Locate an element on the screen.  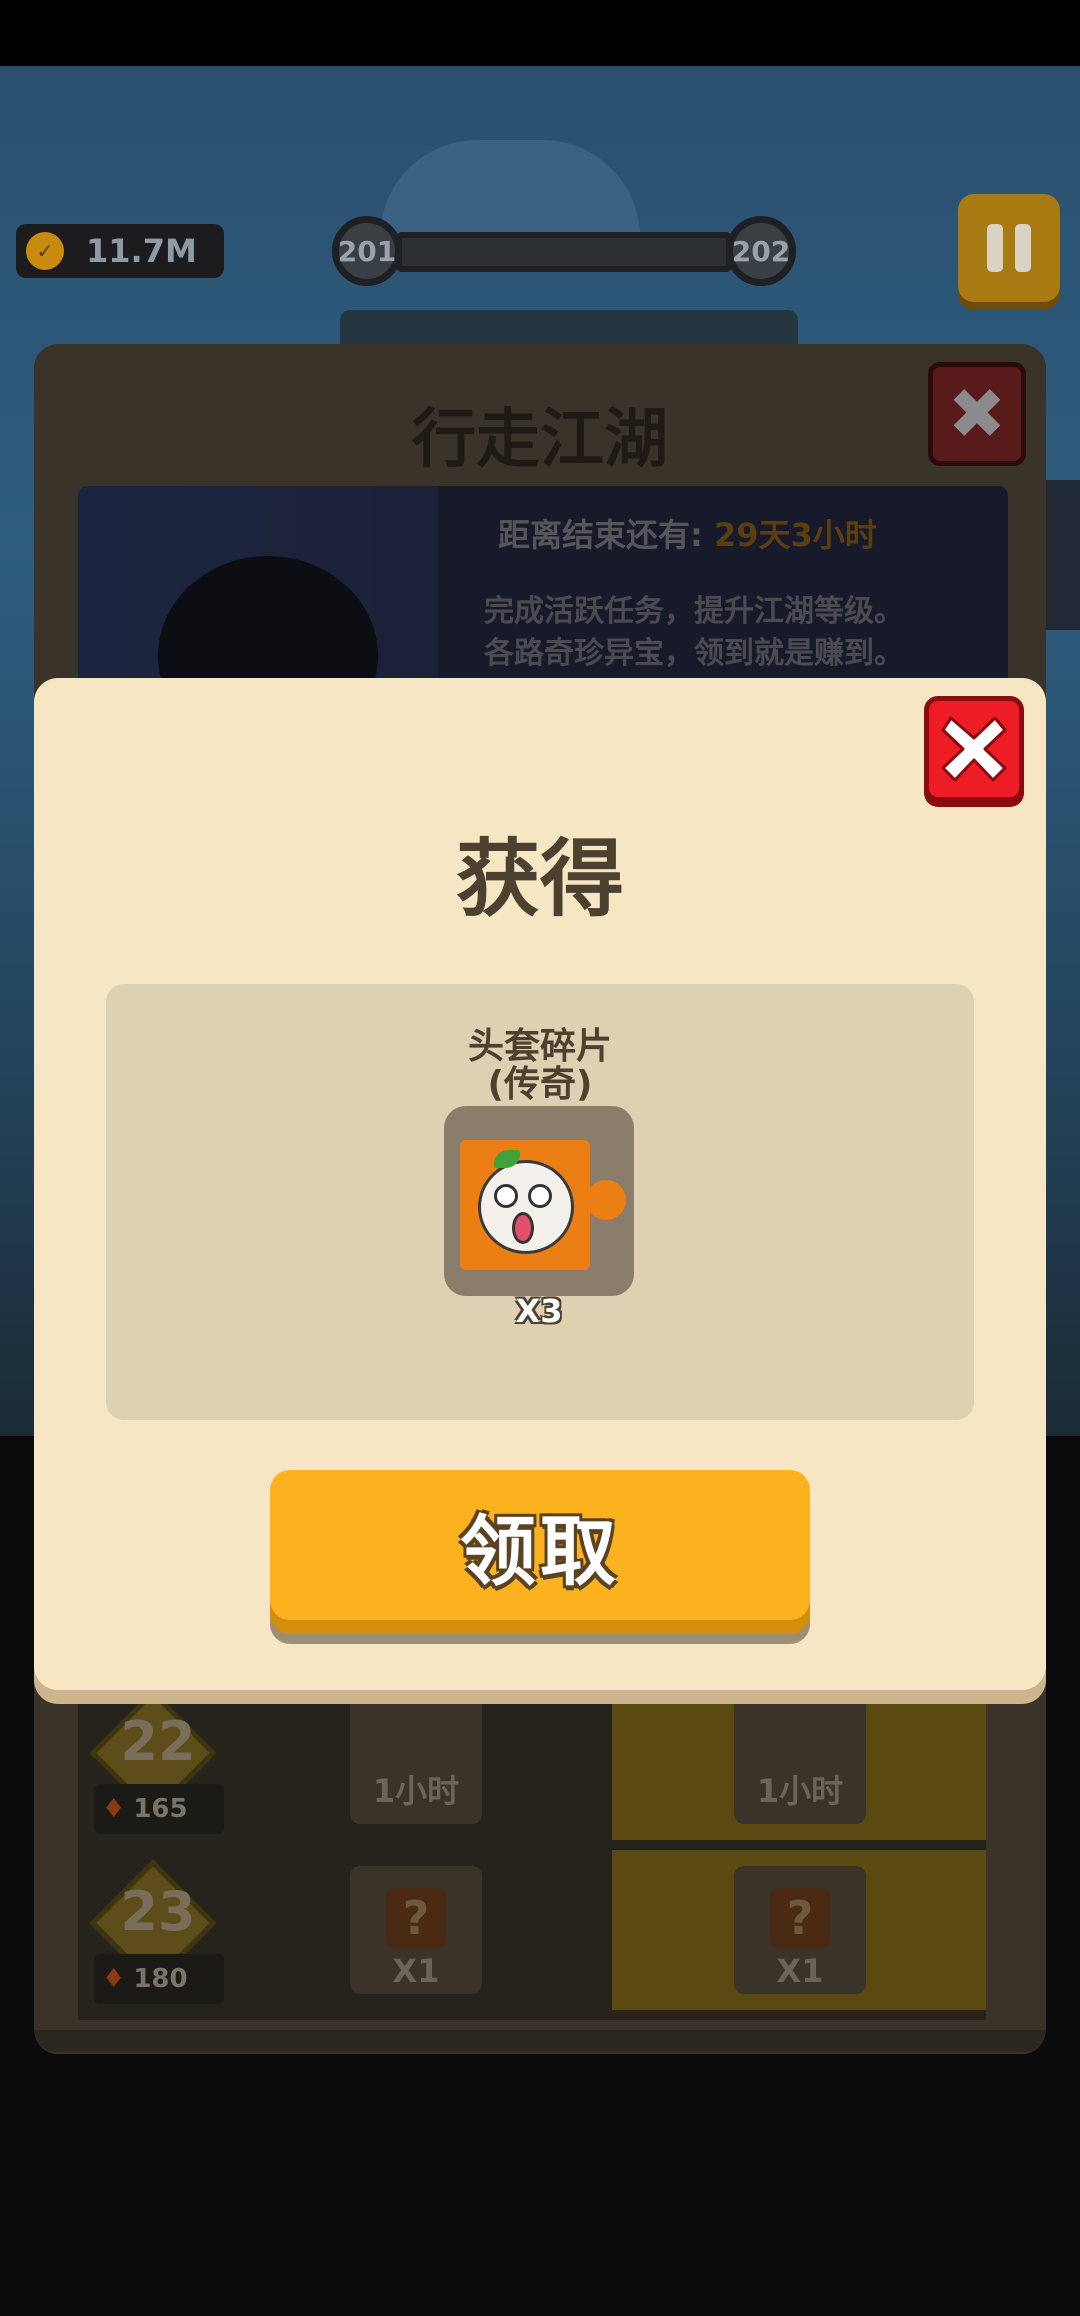
claim-button-label: 领取 is located at coordinates (540, 1551).